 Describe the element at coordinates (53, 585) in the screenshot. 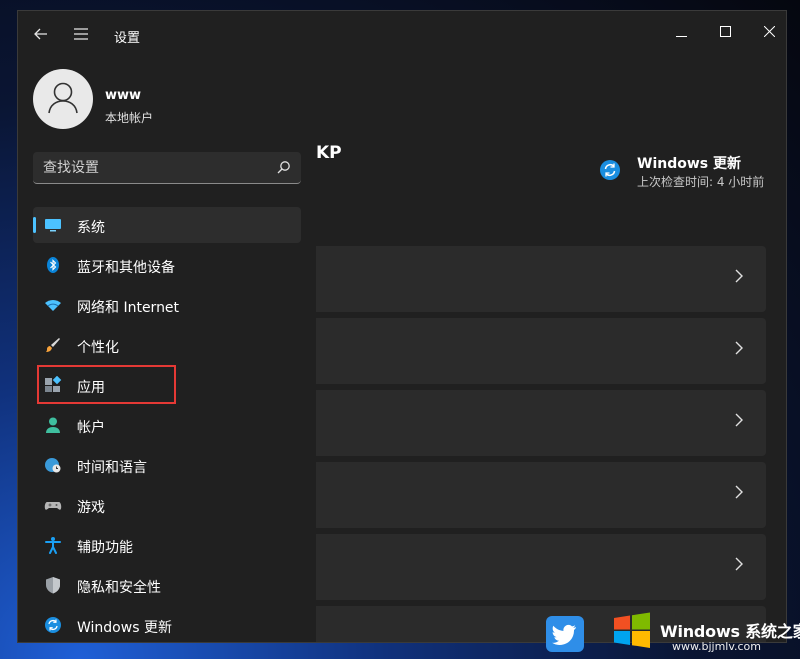

I see `shield-icon` at that location.